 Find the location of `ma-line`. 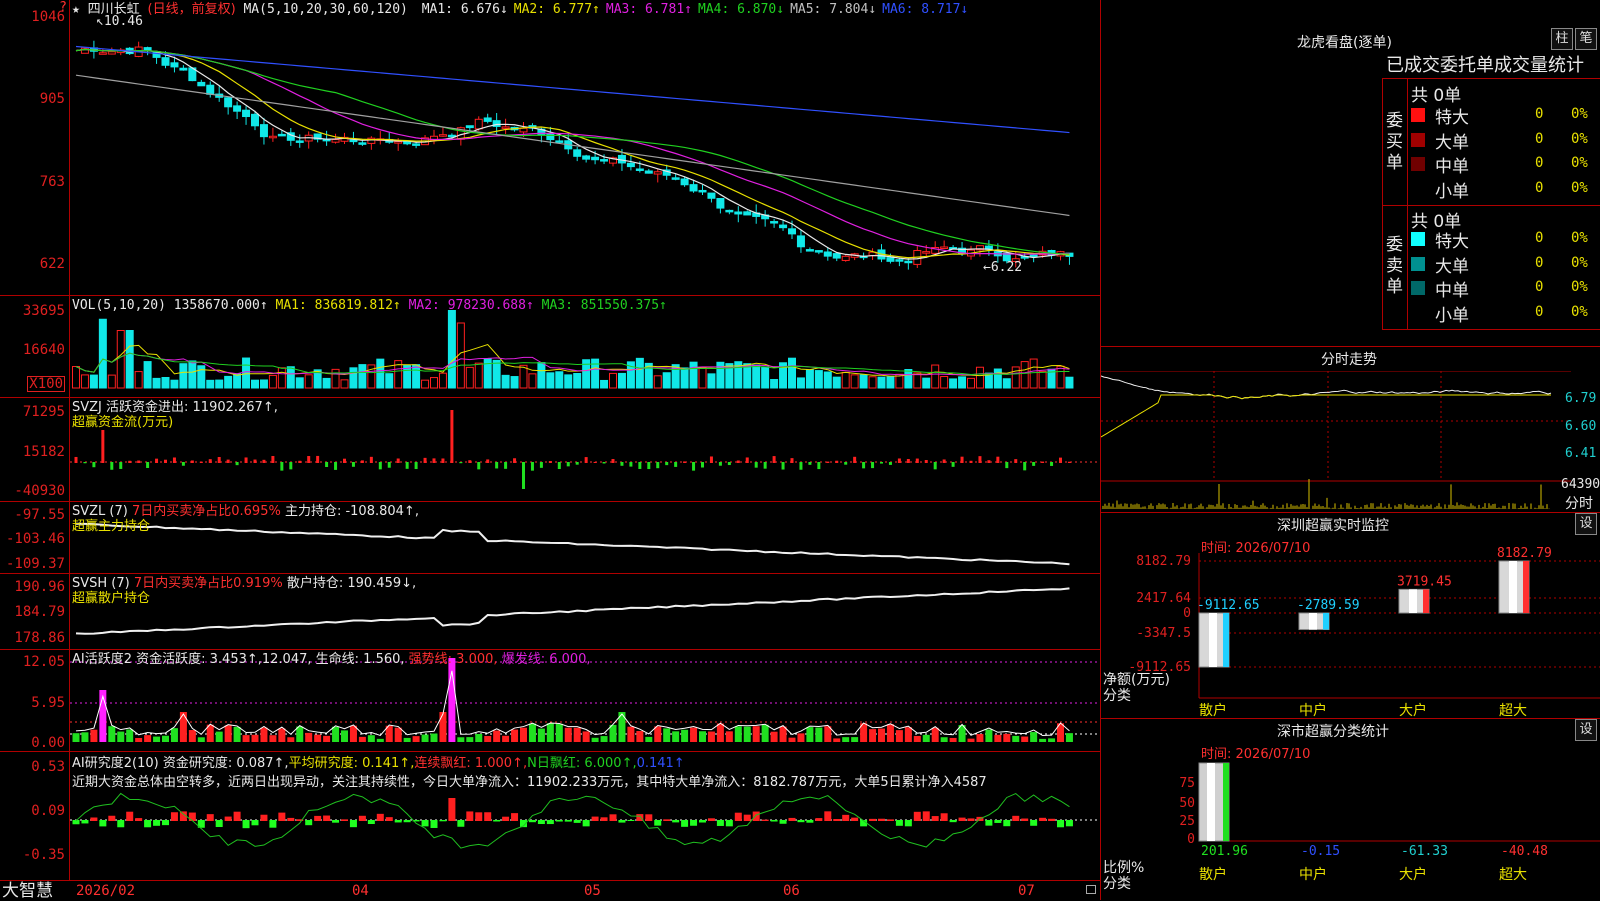

ma-line is located at coordinates (572, 151).